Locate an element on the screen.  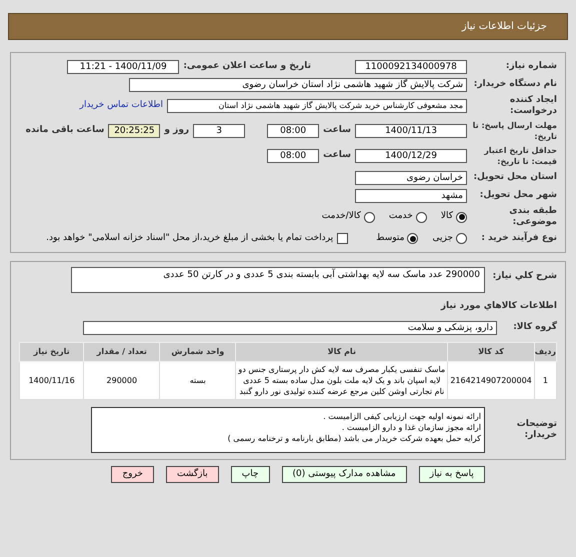
field-label: جزیی is located at coordinates (442, 238).